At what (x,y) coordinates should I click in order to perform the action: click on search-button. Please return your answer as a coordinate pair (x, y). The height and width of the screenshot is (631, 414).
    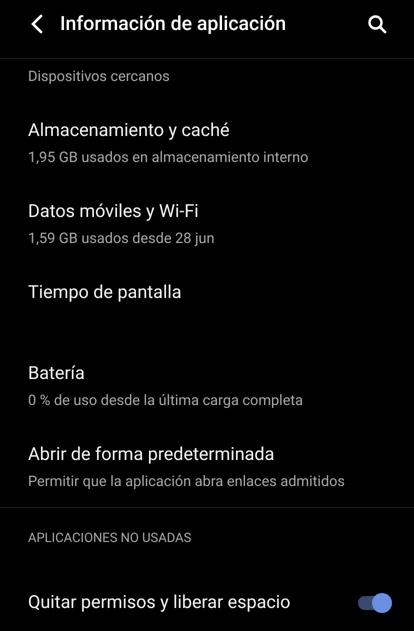
    Looking at the image, I should click on (377, 24).